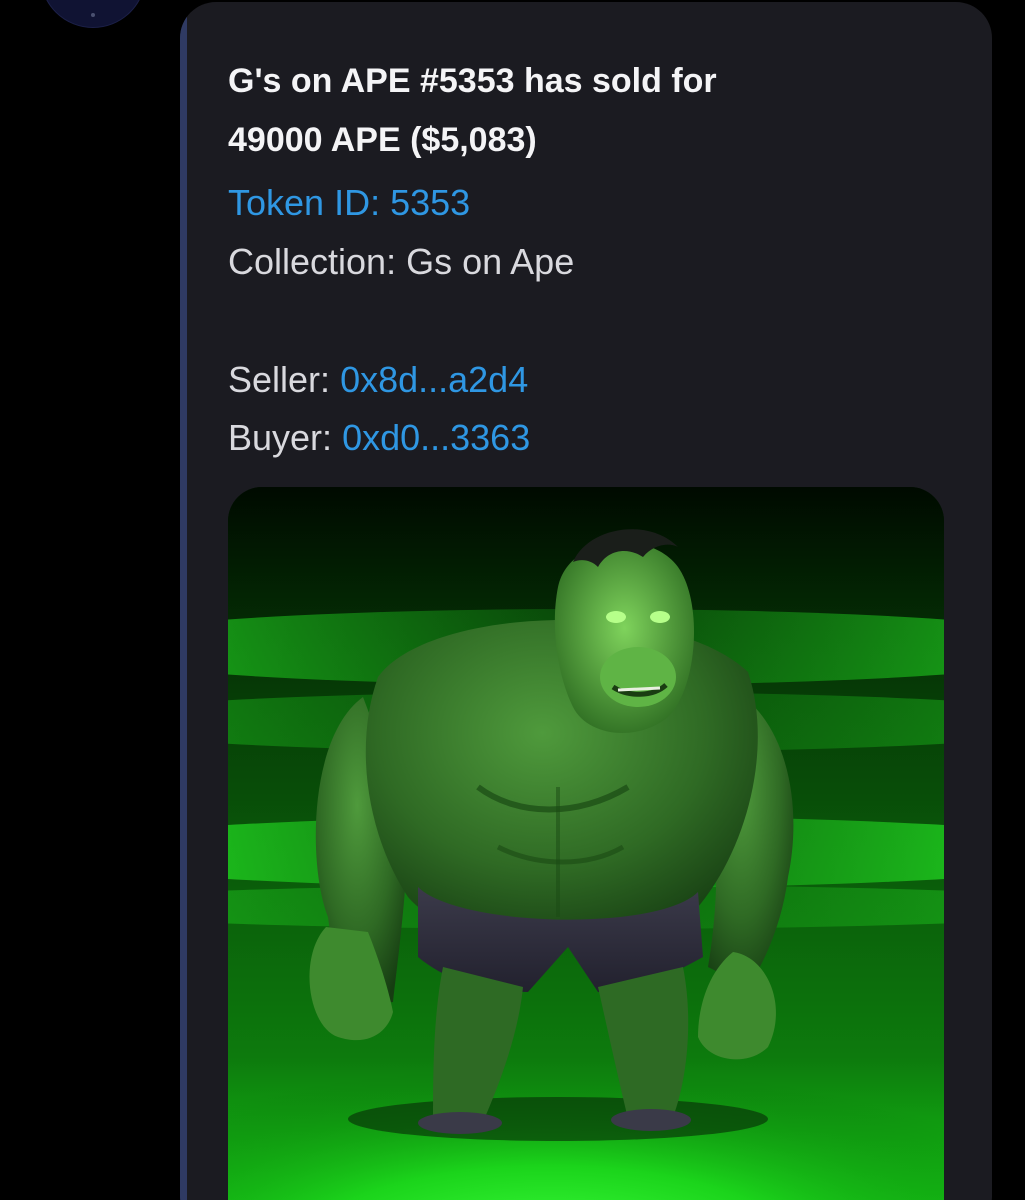 Image resolution: width=1025 pixels, height=1200 pixels. Describe the element at coordinates (382, 140) in the screenshot. I see `sale-title-line-2: 49000 APE ($5,083)` at that location.